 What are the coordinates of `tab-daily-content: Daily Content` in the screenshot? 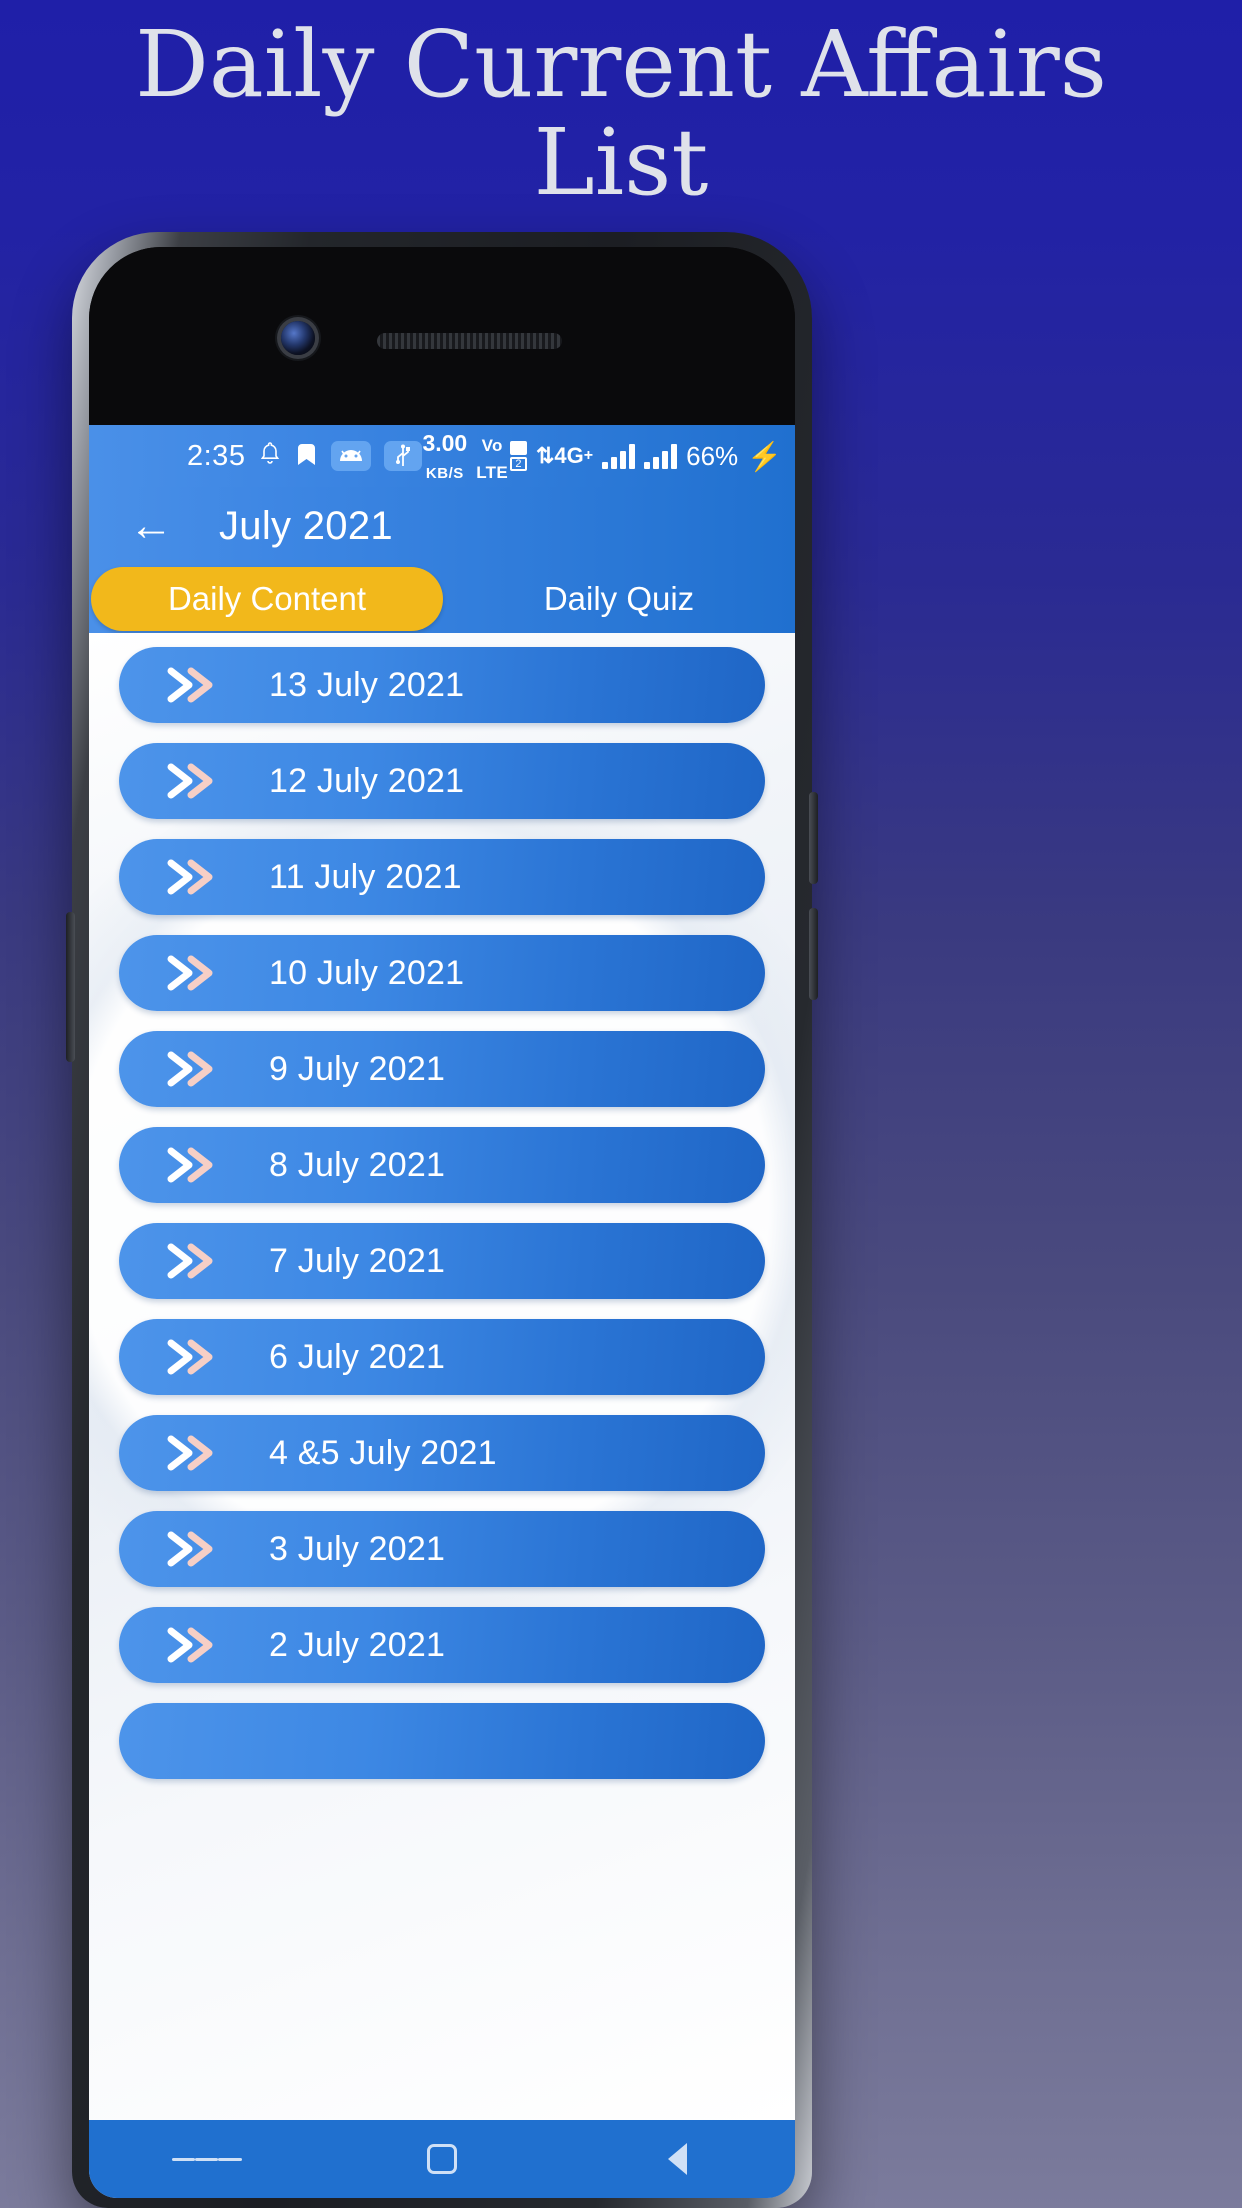 It's located at (267, 599).